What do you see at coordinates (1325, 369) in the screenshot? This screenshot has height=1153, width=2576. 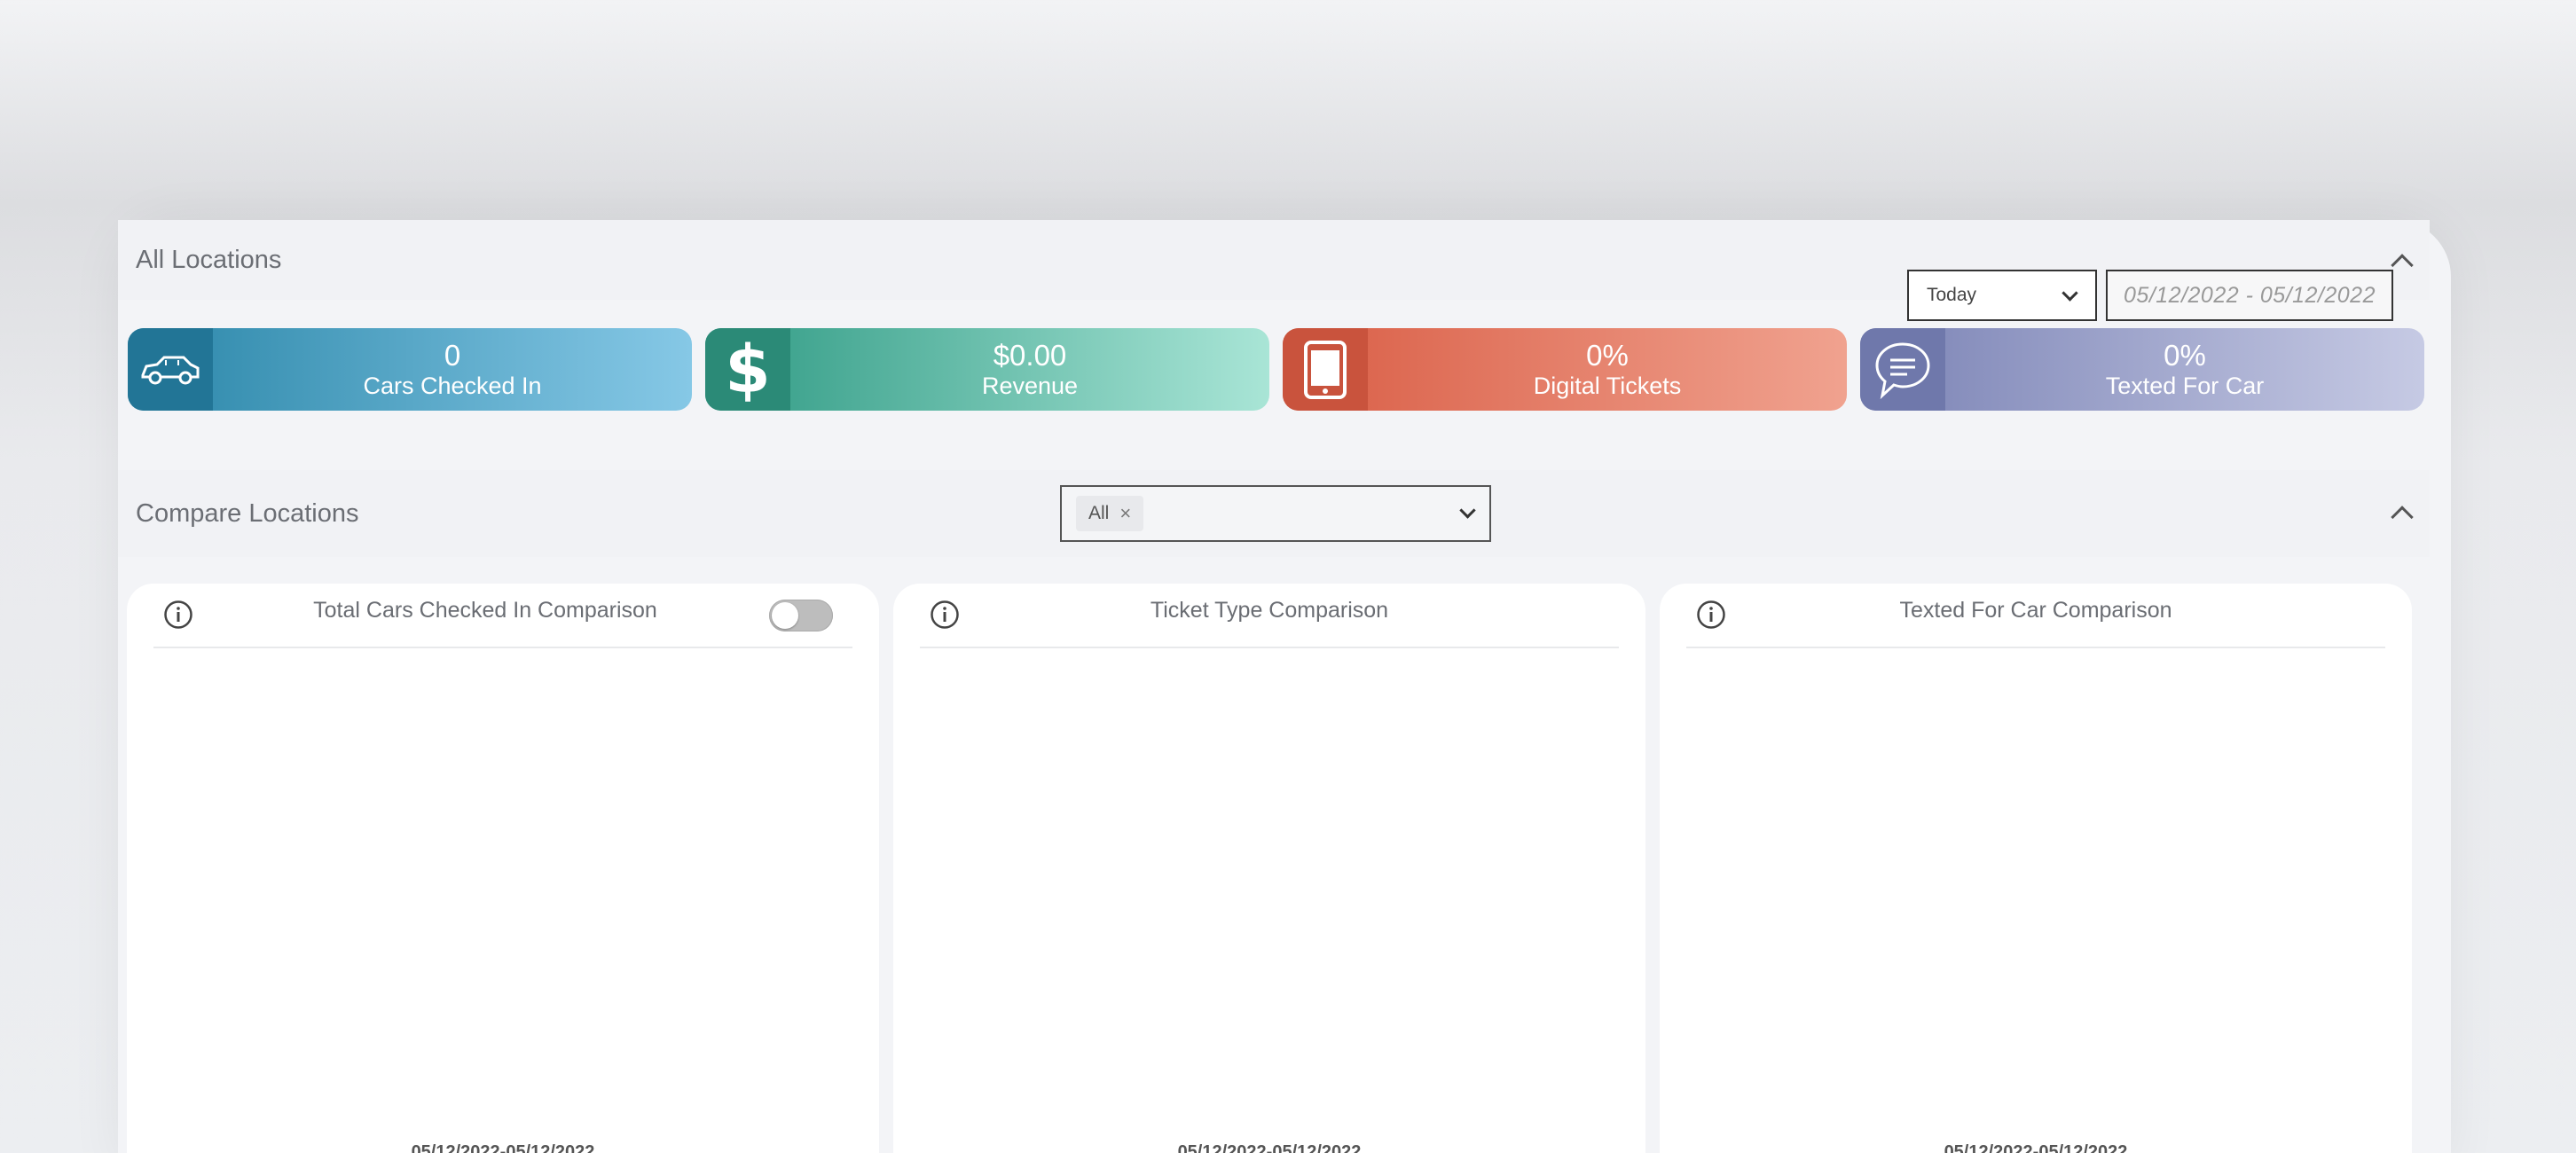 I see `tablet-icon` at bounding box center [1325, 369].